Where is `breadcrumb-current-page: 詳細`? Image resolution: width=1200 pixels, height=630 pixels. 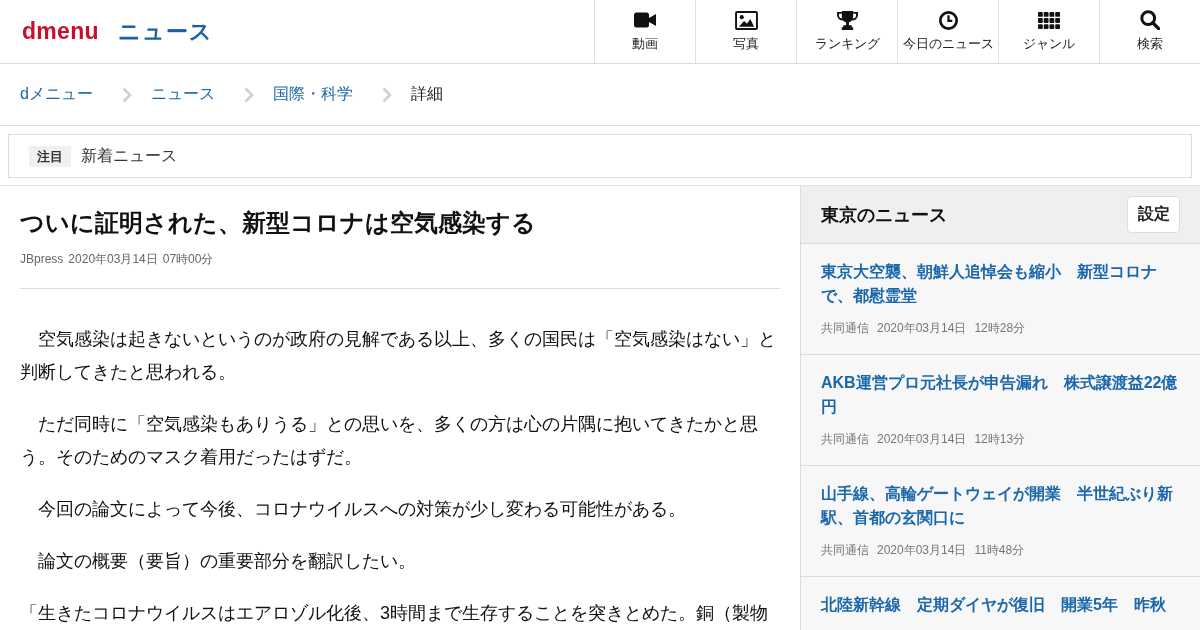 breadcrumb-current-page: 詳細 is located at coordinates (426, 94).